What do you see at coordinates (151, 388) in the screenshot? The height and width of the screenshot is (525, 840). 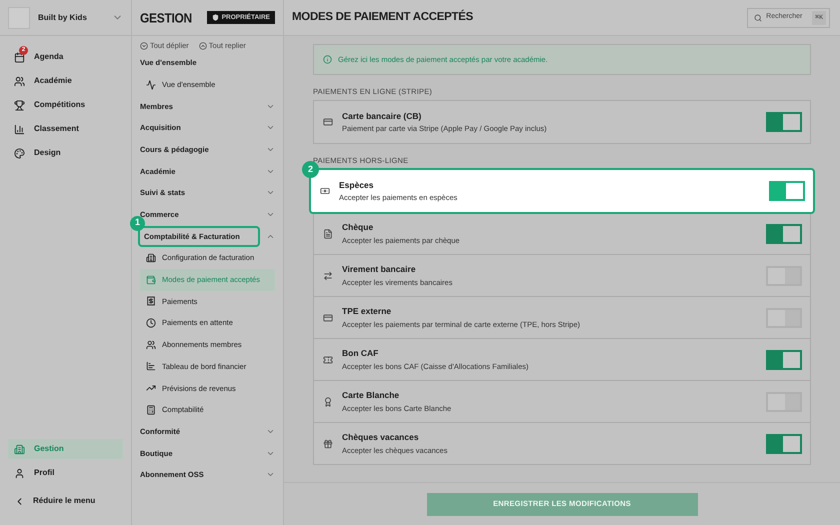 I see `trend-icon` at bounding box center [151, 388].